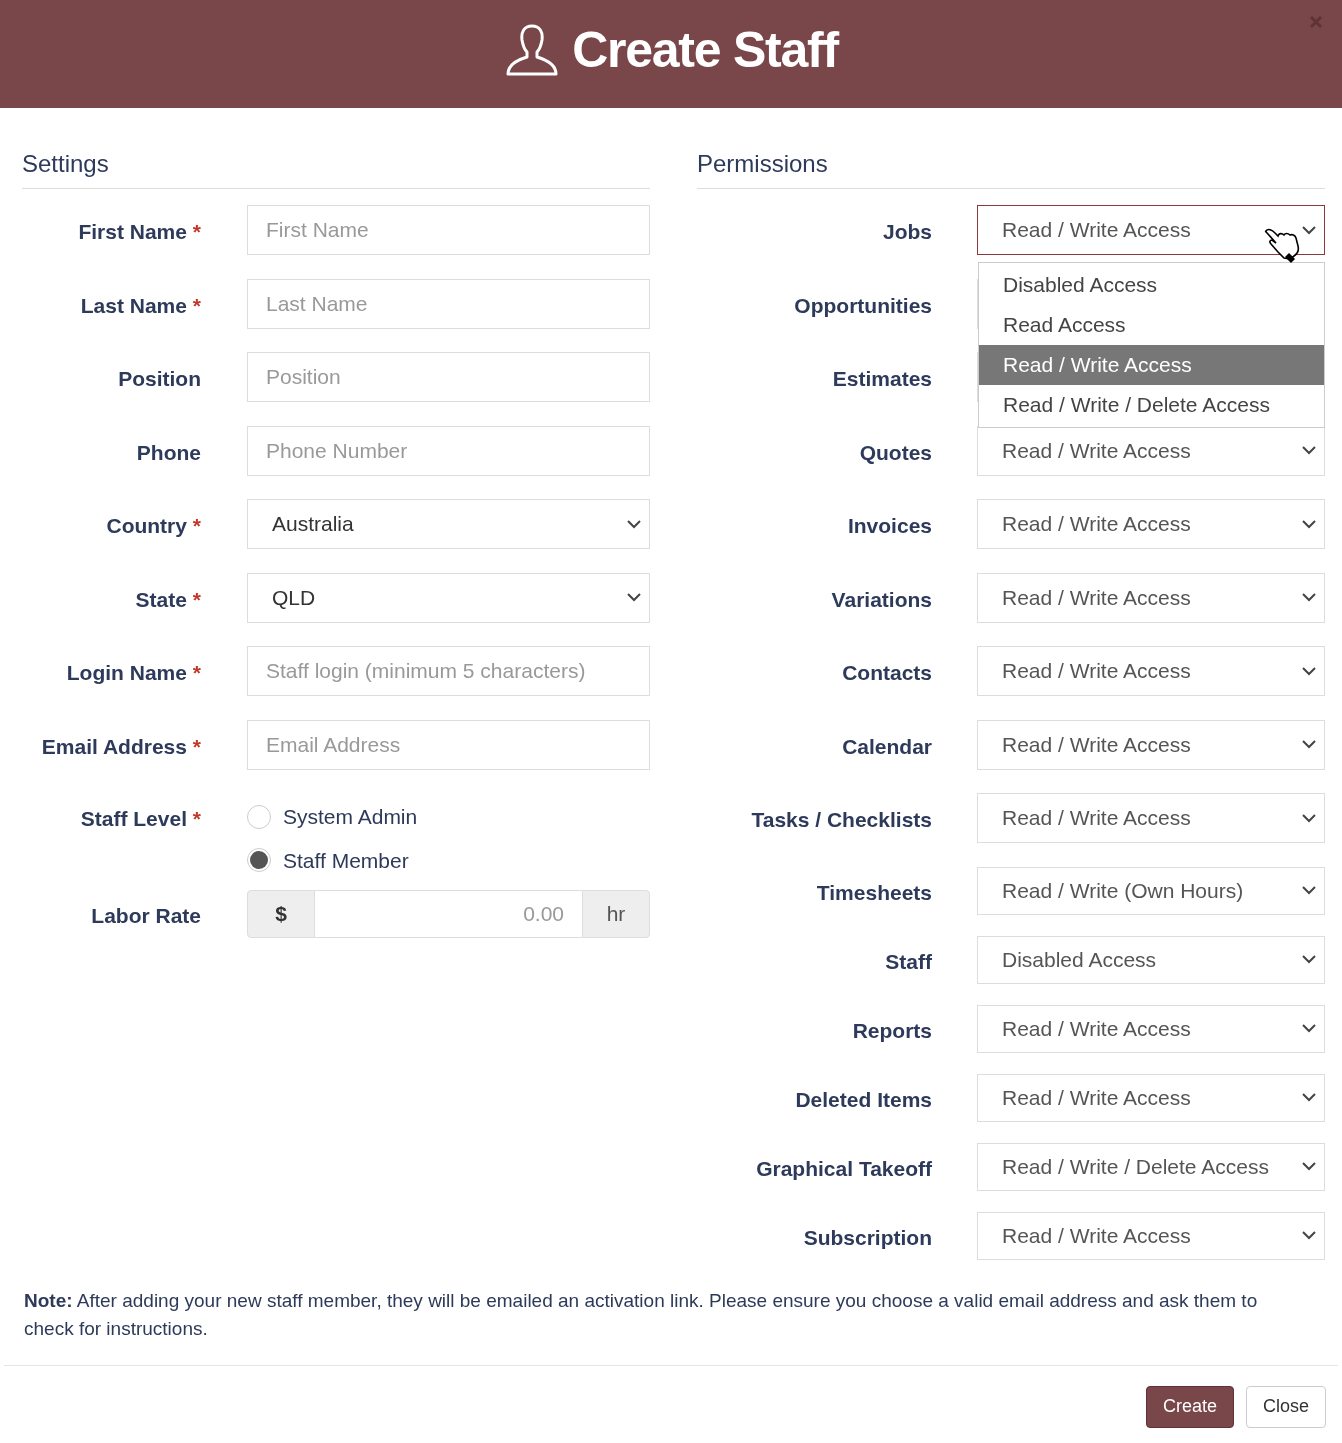 This screenshot has height=1443, width=1342. I want to click on field-label: Calendar, so click(887, 746).